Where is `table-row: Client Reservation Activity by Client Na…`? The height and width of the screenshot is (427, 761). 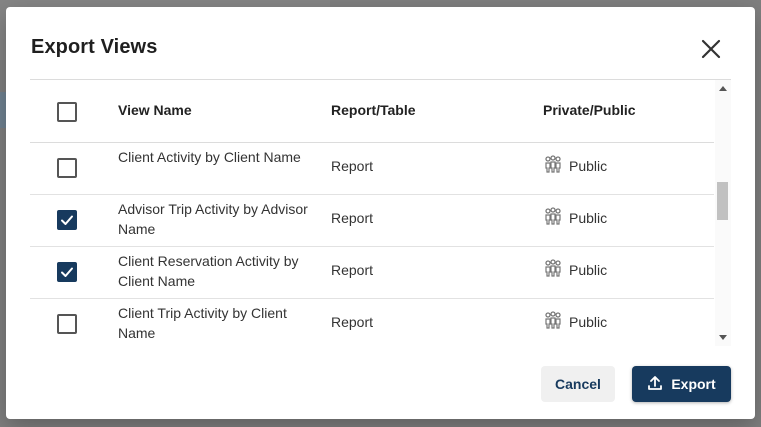 table-row: Client Reservation Activity by Client Na… is located at coordinates (372, 272).